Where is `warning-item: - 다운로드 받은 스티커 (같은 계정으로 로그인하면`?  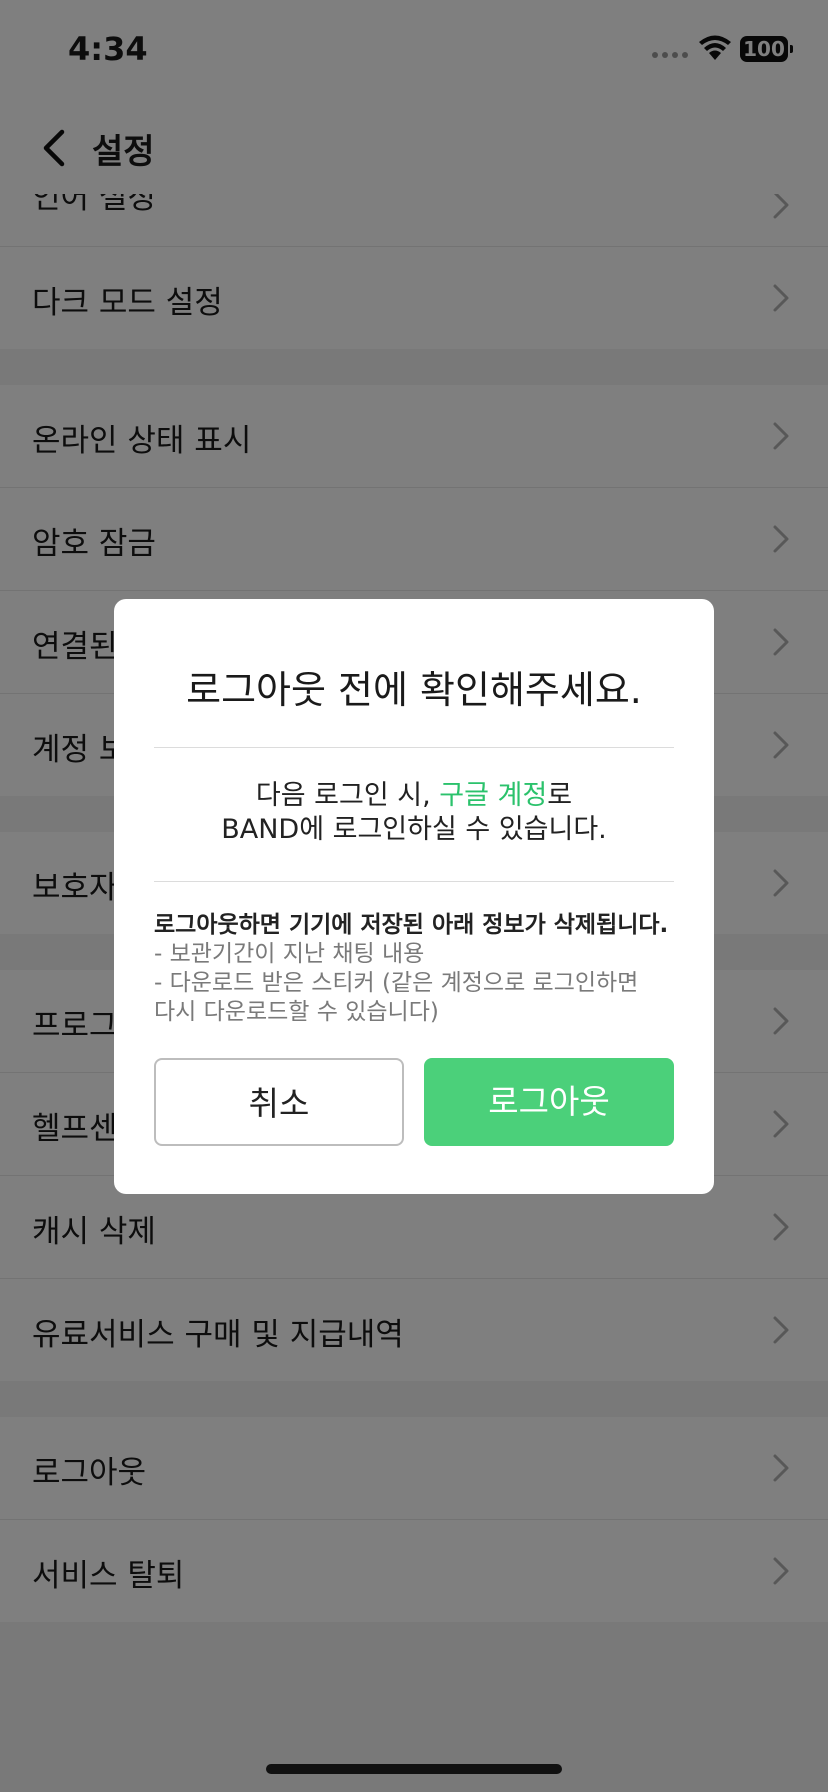
warning-item: - 다운로드 받은 스티커 (같은 계정으로 로그인하면 is located at coordinates (396, 983).